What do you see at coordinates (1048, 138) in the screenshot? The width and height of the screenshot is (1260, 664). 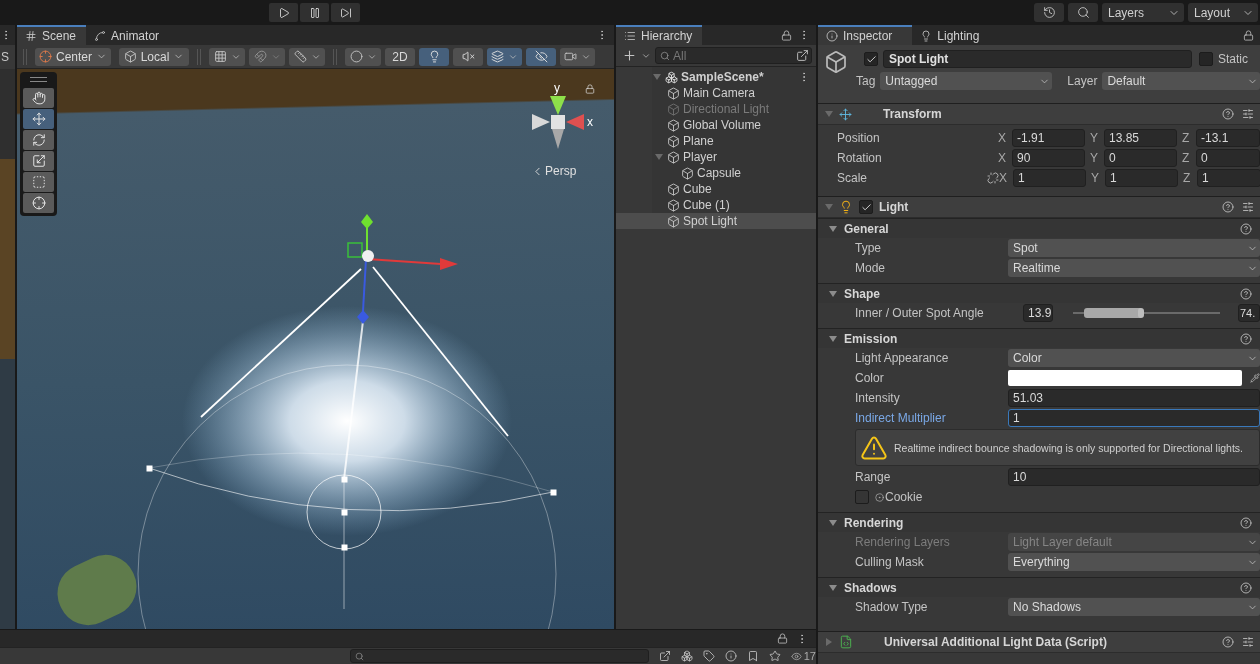 I see `number-field: -1.91` at bounding box center [1048, 138].